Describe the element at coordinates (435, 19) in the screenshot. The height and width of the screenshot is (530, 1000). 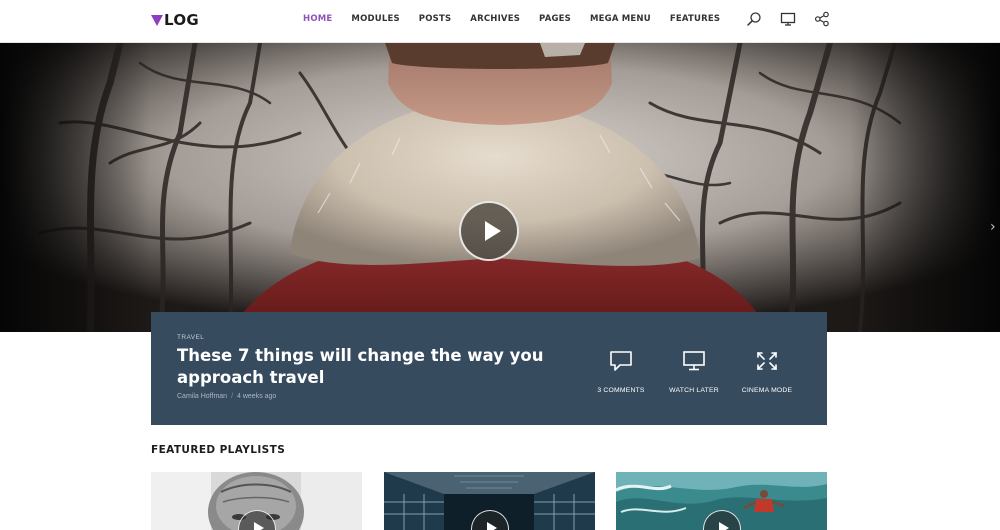
I see `nav-item-posts: POSTS` at that location.